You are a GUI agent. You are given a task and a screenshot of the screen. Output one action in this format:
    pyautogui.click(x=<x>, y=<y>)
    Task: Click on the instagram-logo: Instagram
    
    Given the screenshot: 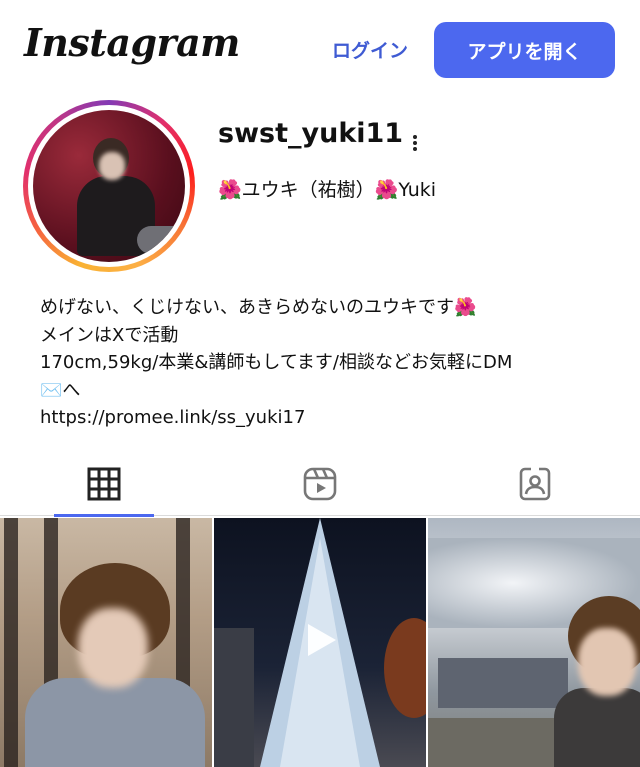 What is the action you would take?
    pyautogui.click(x=132, y=42)
    